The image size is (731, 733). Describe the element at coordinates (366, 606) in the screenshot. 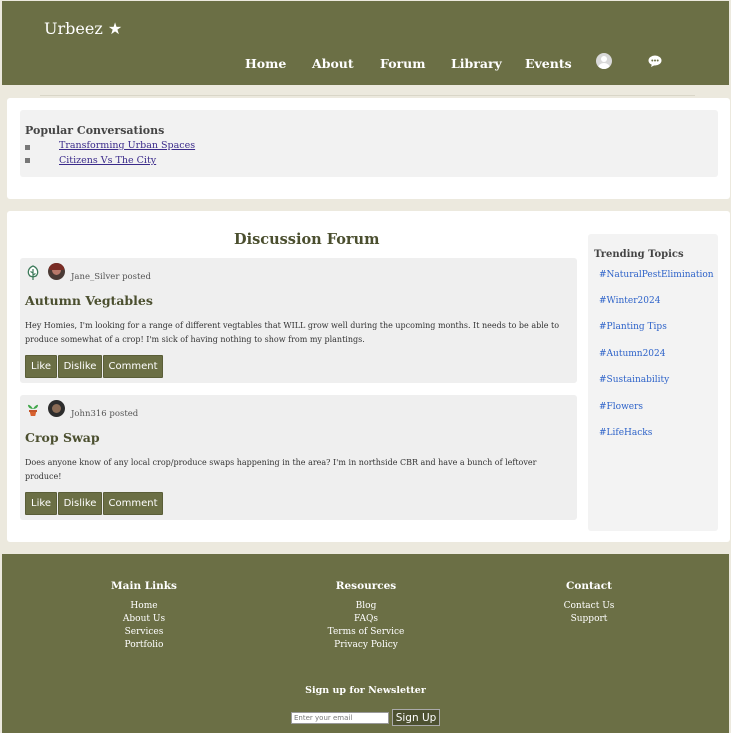

I see `footer-link: Blog` at that location.